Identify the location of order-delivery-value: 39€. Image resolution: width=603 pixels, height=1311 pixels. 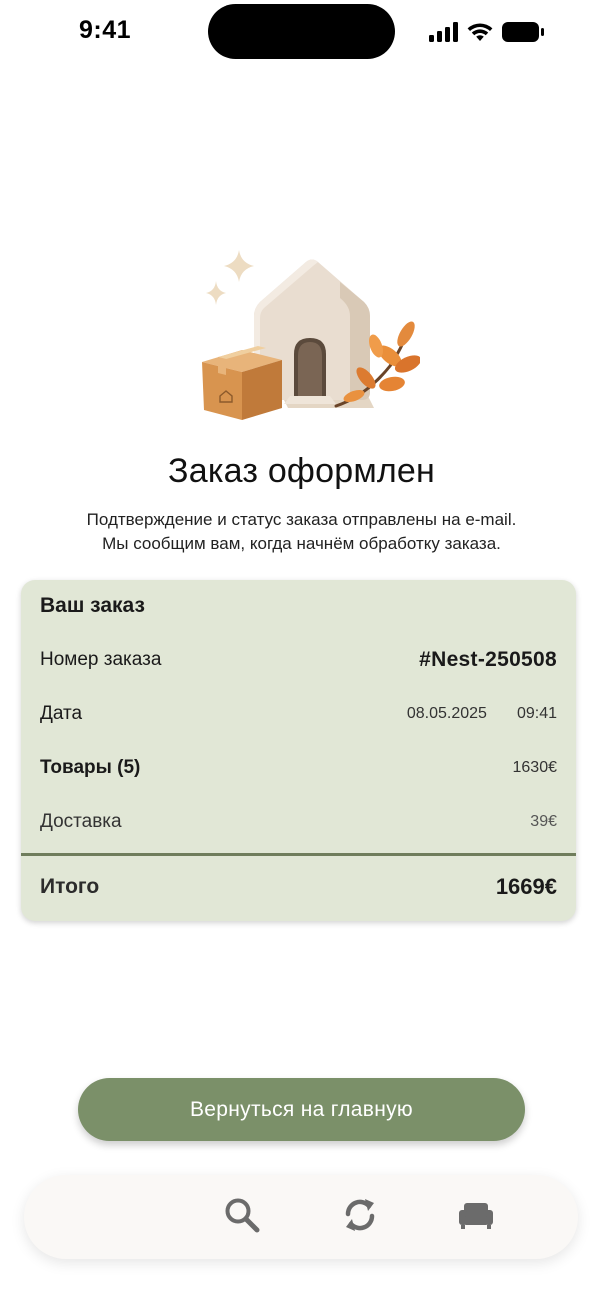
(543, 821).